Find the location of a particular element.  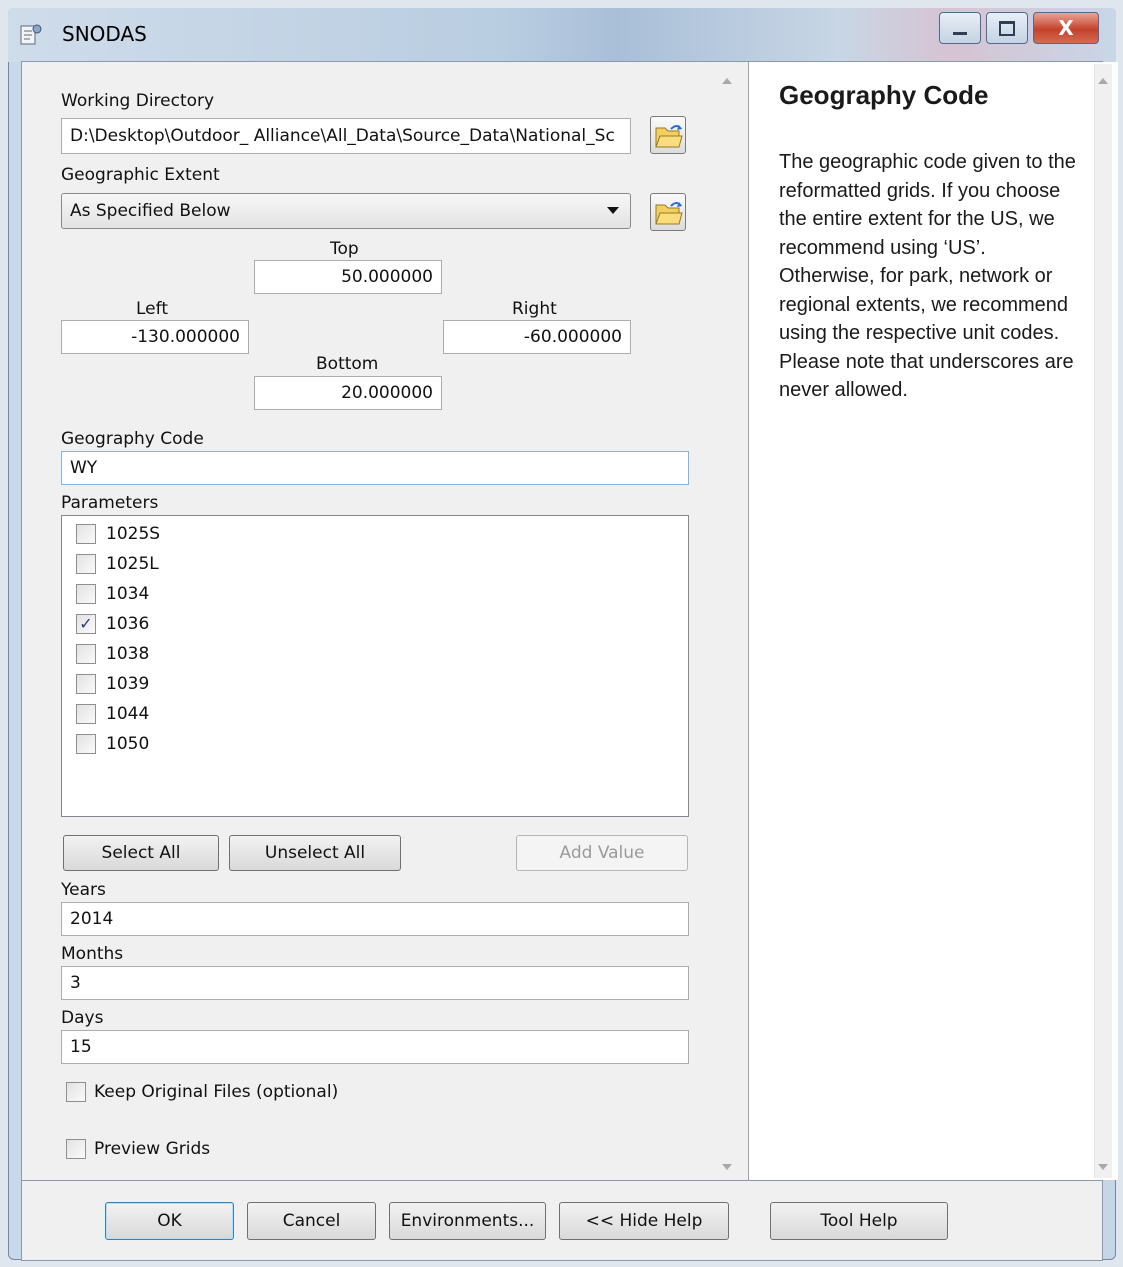

list-item: 1038 is located at coordinates (112, 654).